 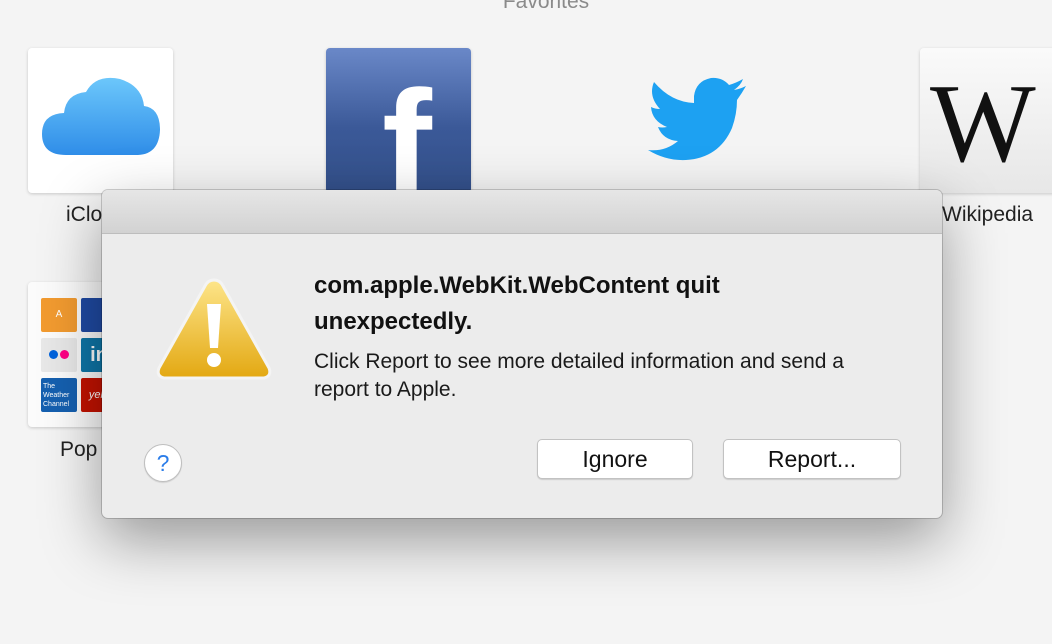 What do you see at coordinates (163, 463) in the screenshot?
I see `help-button: ?` at bounding box center [163, 463].